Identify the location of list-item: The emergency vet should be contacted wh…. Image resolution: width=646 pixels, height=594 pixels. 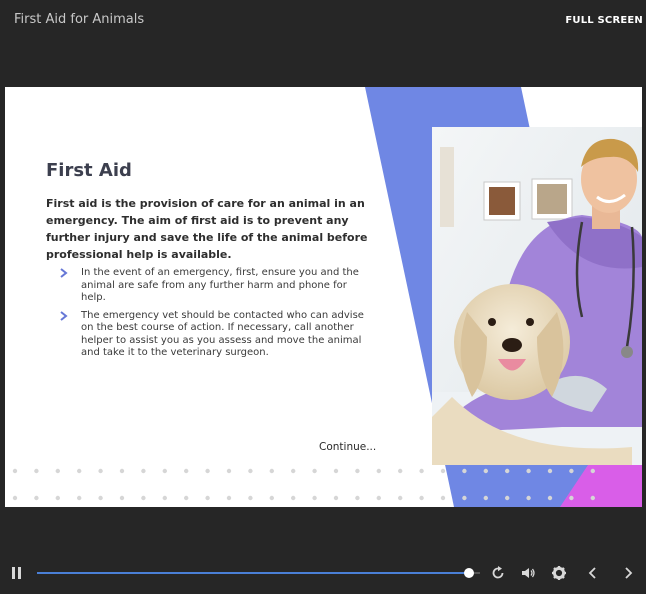
(215, 335).